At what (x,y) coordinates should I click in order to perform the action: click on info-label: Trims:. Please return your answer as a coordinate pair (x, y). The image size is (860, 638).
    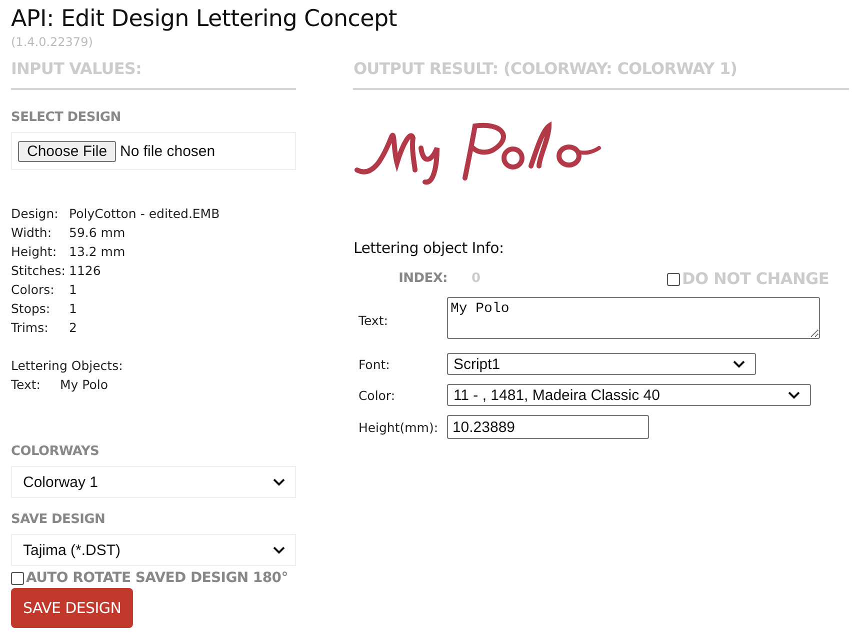
    Looking at the image, I should click on (30, 328).